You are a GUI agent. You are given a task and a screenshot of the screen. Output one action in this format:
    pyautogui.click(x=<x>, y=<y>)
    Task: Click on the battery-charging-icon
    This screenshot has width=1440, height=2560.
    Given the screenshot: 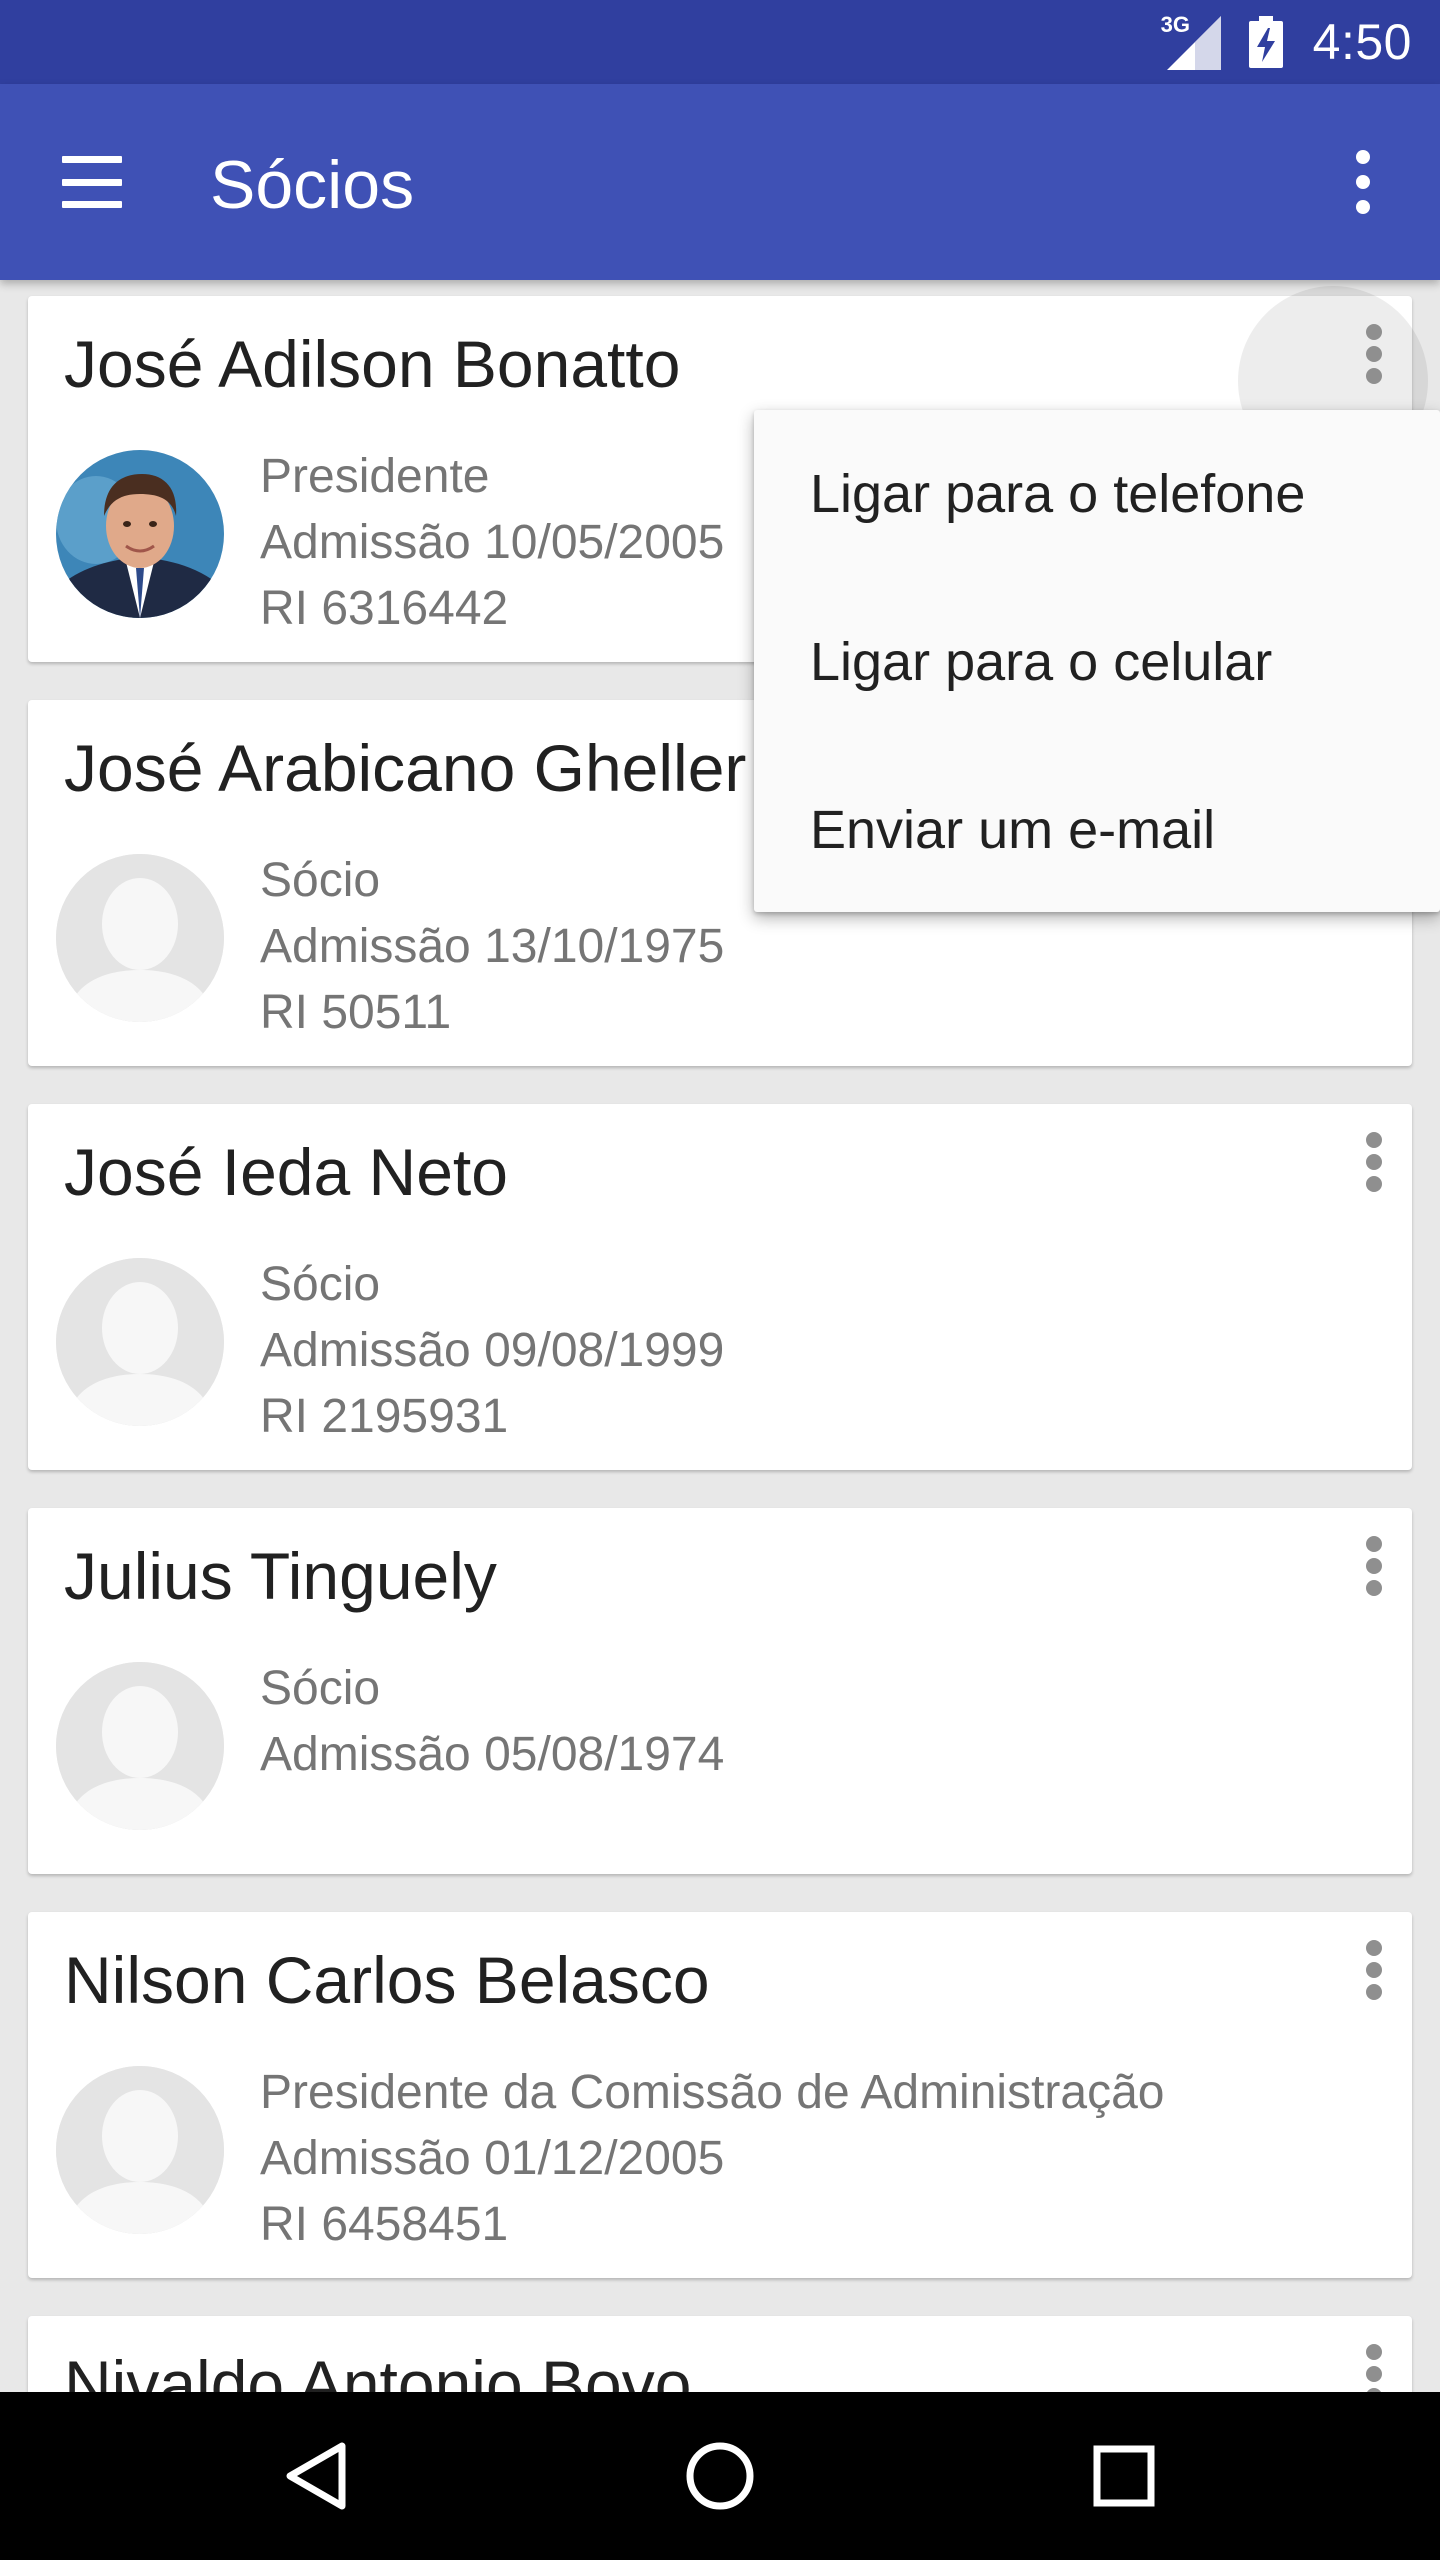 What is the action you would take?
    pyautogui.click(x=1265, y=42)
    